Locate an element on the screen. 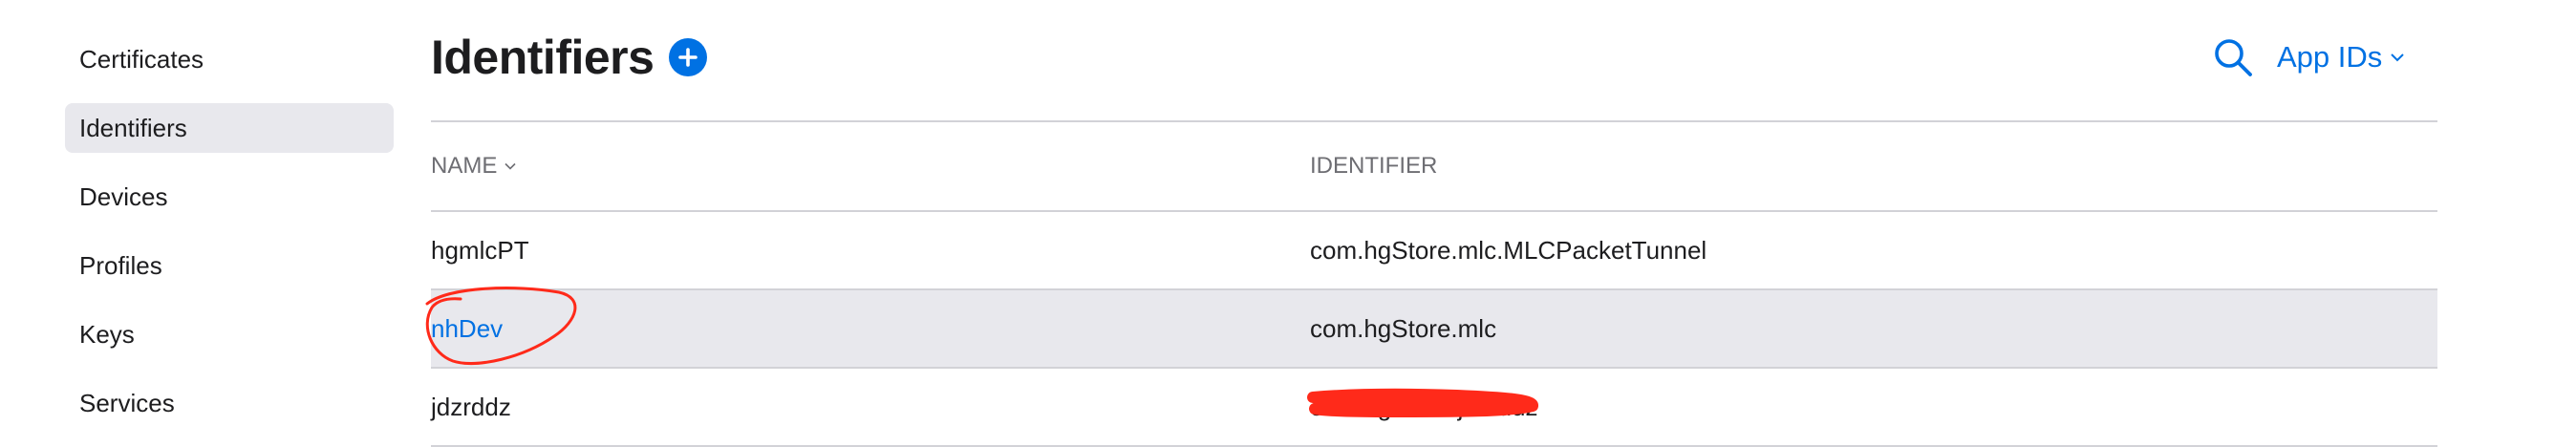 This screenshot has width=2576, height=447. add-identifier-button is located at coordinates (688, 57).